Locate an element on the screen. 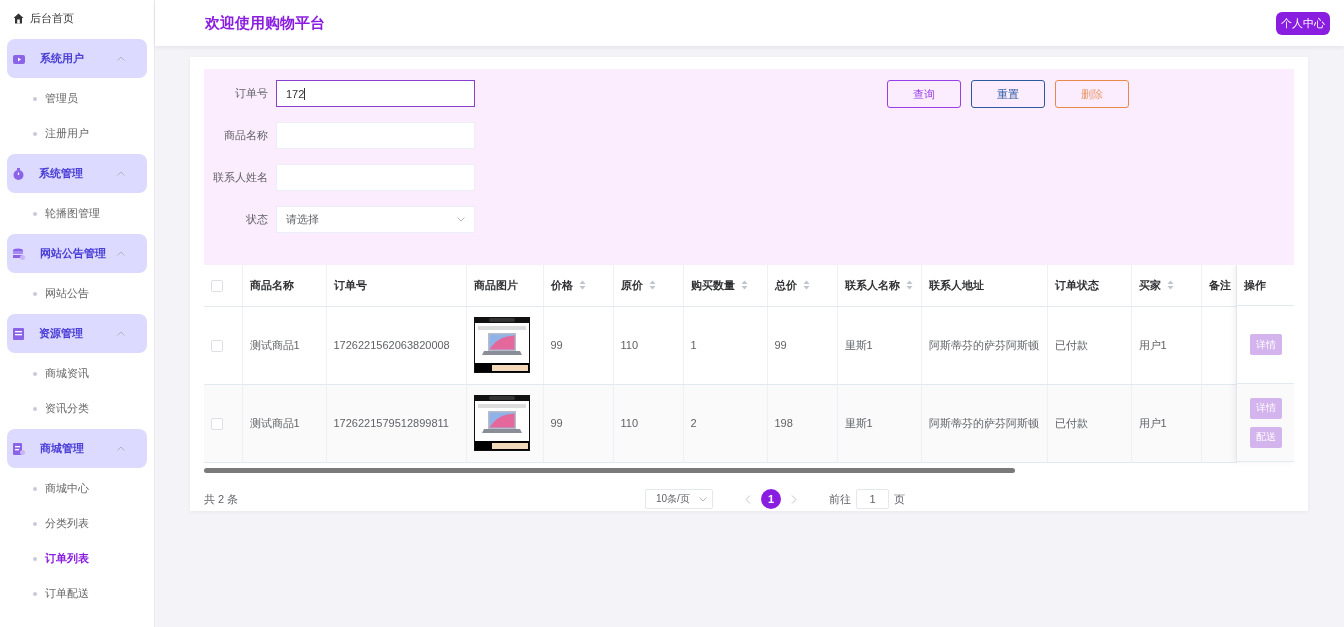  column-header: 价格 is located at coordinates (578, 285).